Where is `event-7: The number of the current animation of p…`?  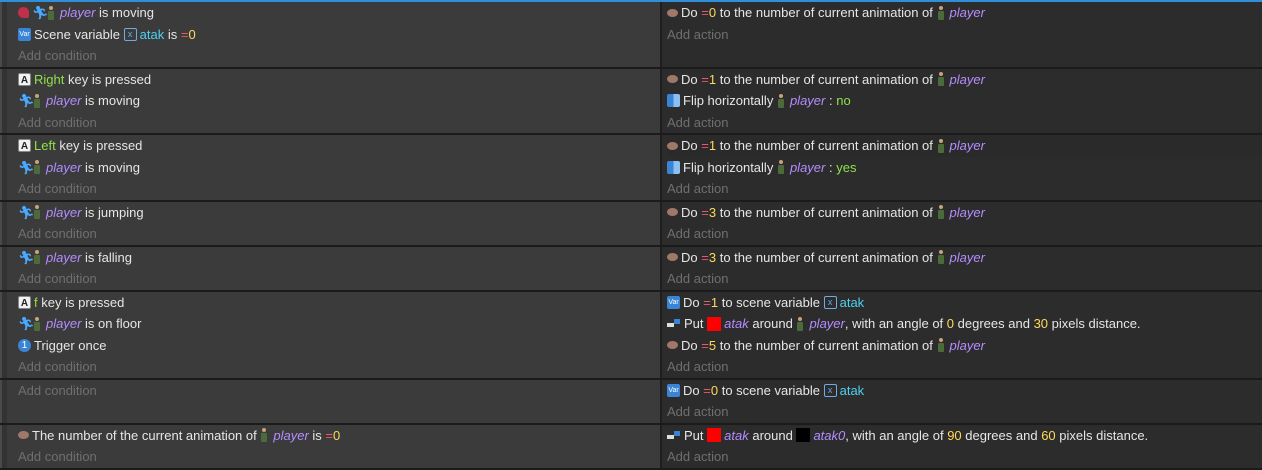
event-7: The number of the current animation of p… is located at coordinates (631, 447).